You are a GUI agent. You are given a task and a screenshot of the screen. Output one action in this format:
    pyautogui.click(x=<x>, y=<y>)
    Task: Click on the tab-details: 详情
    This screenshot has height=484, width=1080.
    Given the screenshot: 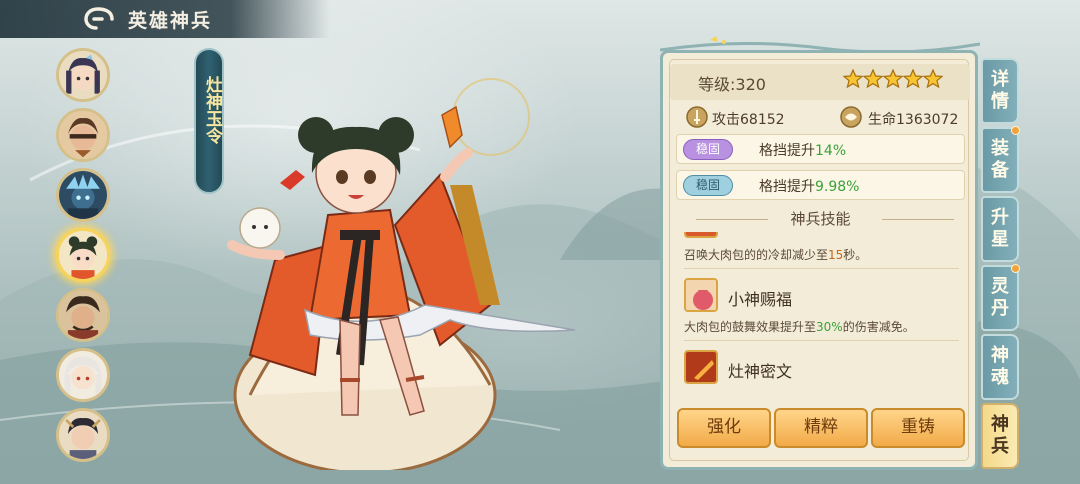 What is the action you would take?
    pyautogui.click(x=1000, y=91)
    